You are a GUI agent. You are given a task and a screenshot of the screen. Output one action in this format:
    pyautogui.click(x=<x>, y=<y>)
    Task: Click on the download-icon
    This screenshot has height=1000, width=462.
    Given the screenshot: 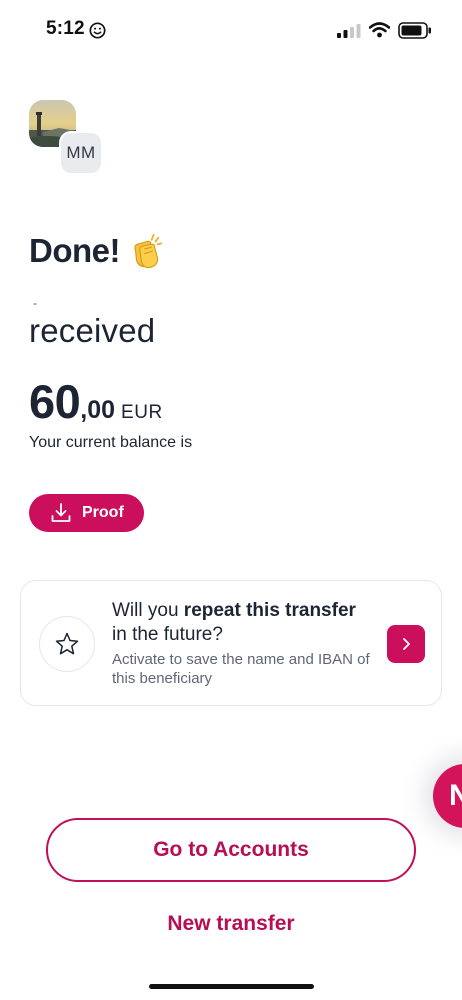 What is the action you would take?
    pyautogui.click(x=61, y=512)
    